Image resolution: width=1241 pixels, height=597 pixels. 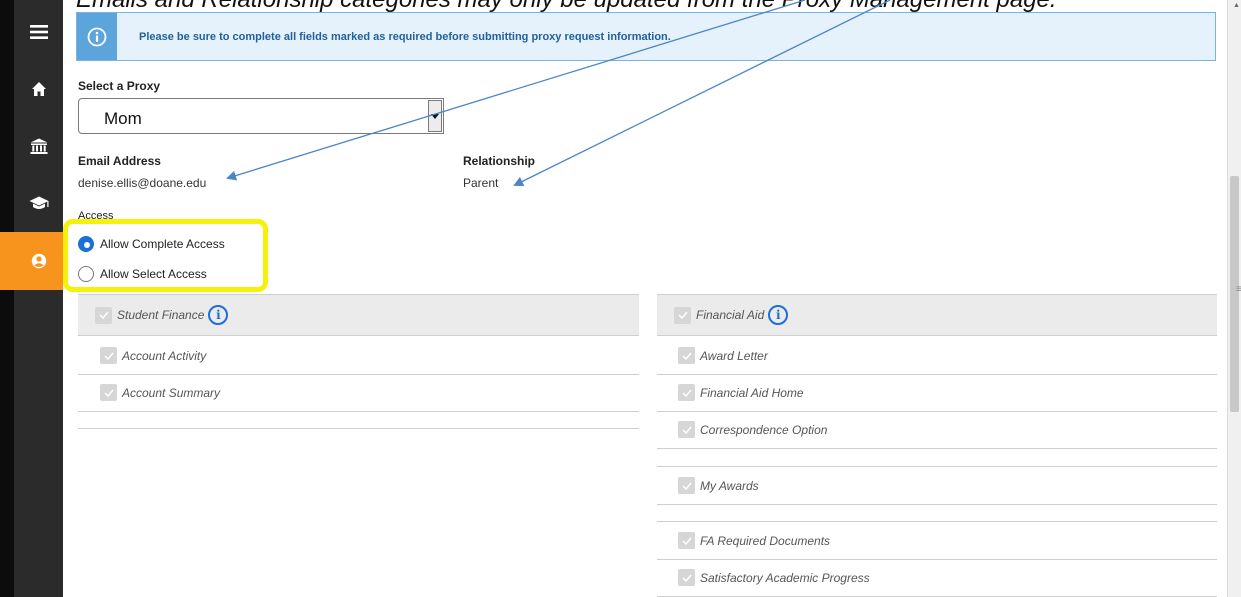 What do you see at coordinates (7, 298) in the screenshot?
I see `window-edge` at bounding box center [7, 298].